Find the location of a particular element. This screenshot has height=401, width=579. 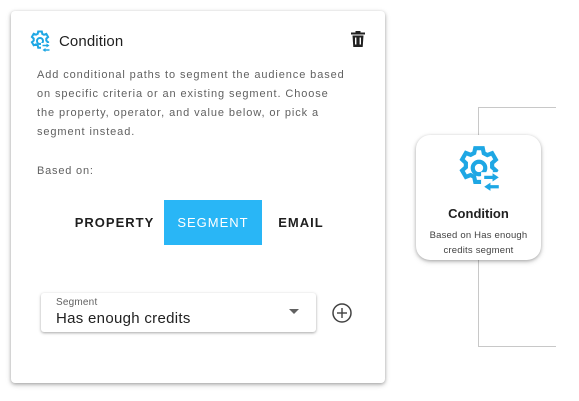

panel-header: Condition is located at coordinates (198, 41).